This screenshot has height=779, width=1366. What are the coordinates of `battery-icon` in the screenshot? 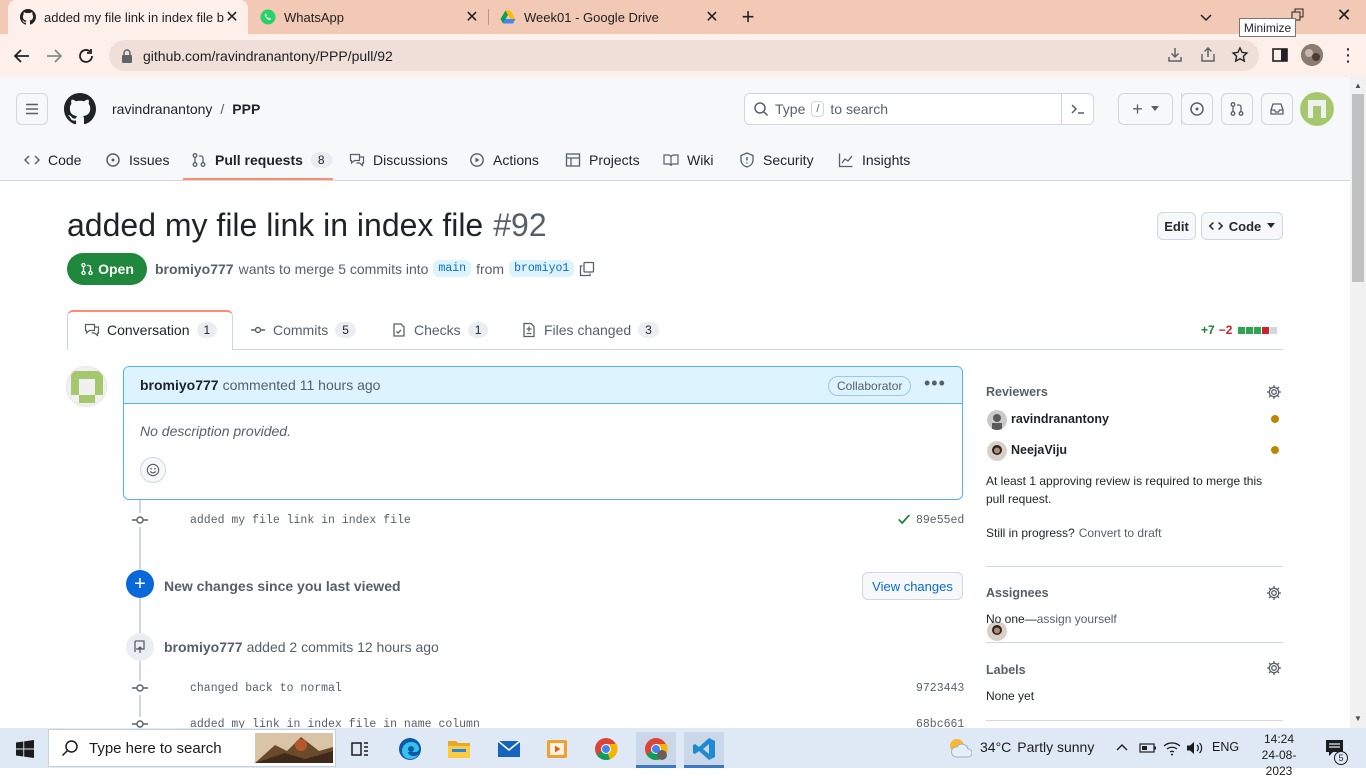 It's located at (1148, 748).